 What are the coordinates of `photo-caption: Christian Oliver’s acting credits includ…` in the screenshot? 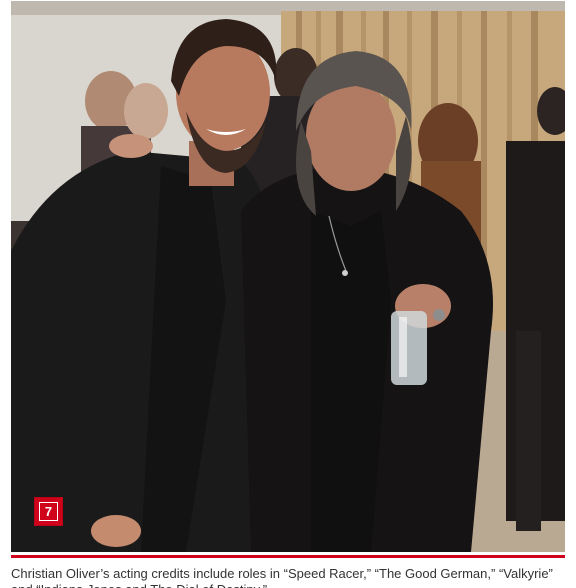 It's located at (282, 577).